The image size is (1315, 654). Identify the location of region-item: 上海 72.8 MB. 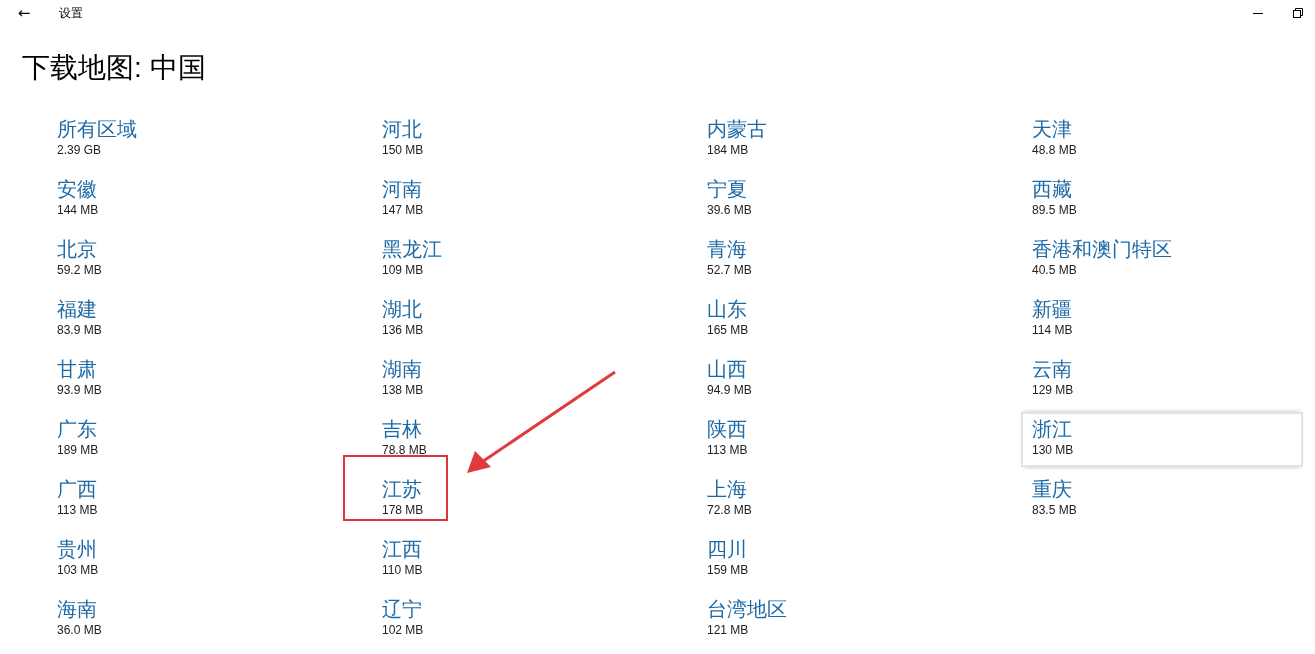
(837, 499).